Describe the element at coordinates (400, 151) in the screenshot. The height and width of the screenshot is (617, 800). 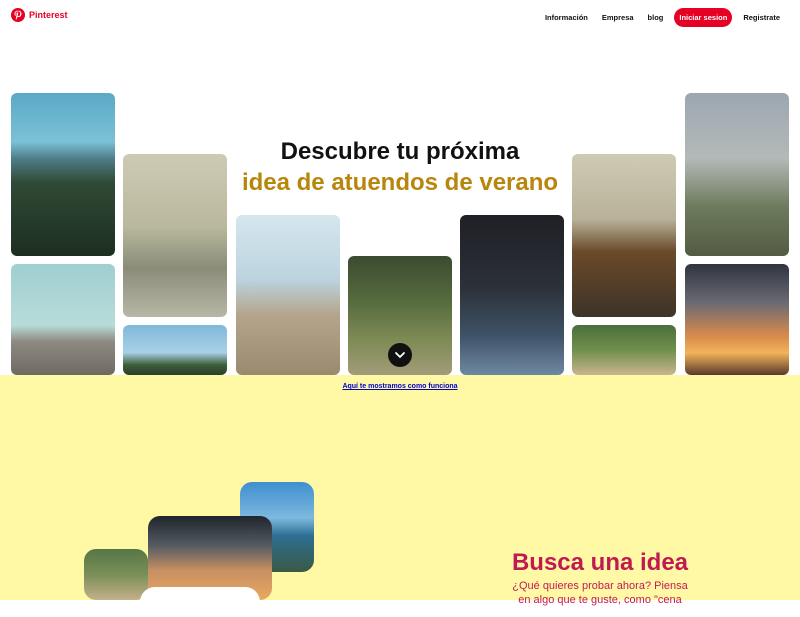
I see `hero-title: Descubre tu próxima` at that location.